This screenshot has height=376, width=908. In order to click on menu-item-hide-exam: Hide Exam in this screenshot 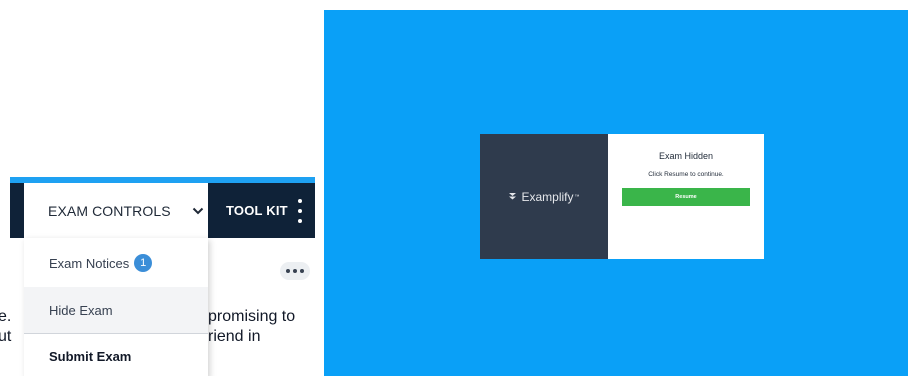, I will do `click(116, 310)`.